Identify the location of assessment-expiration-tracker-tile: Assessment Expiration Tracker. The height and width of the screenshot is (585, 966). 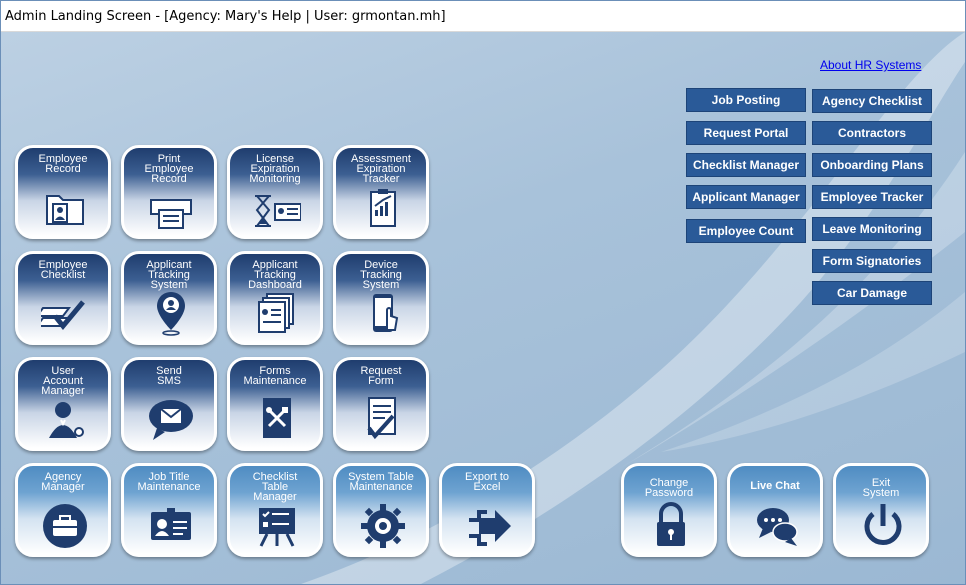
(381, 192).